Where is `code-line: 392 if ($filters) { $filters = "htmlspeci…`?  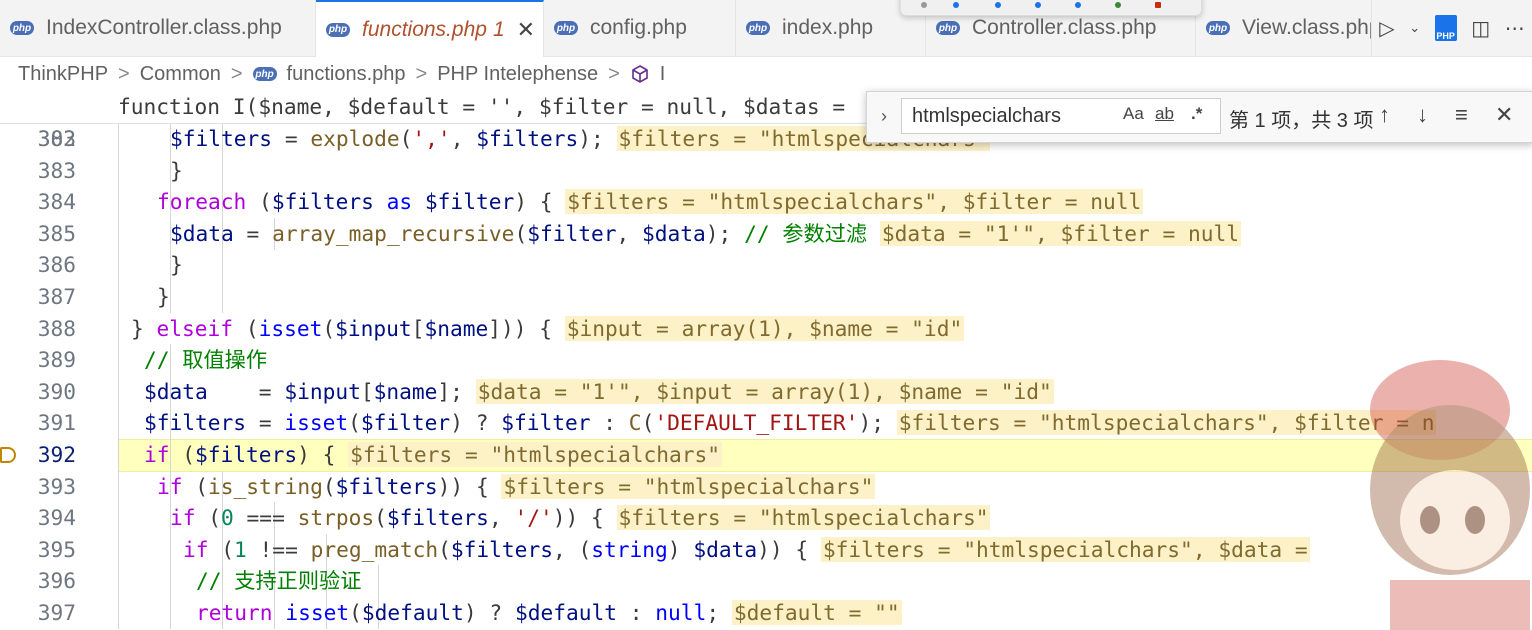 code-line: 392 if ($filters) { $filters = "htmlspeci… is located at coordinates (766, 455).